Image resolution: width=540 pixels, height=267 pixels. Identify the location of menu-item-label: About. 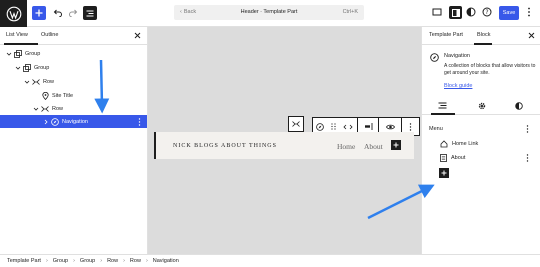
(458, 158).